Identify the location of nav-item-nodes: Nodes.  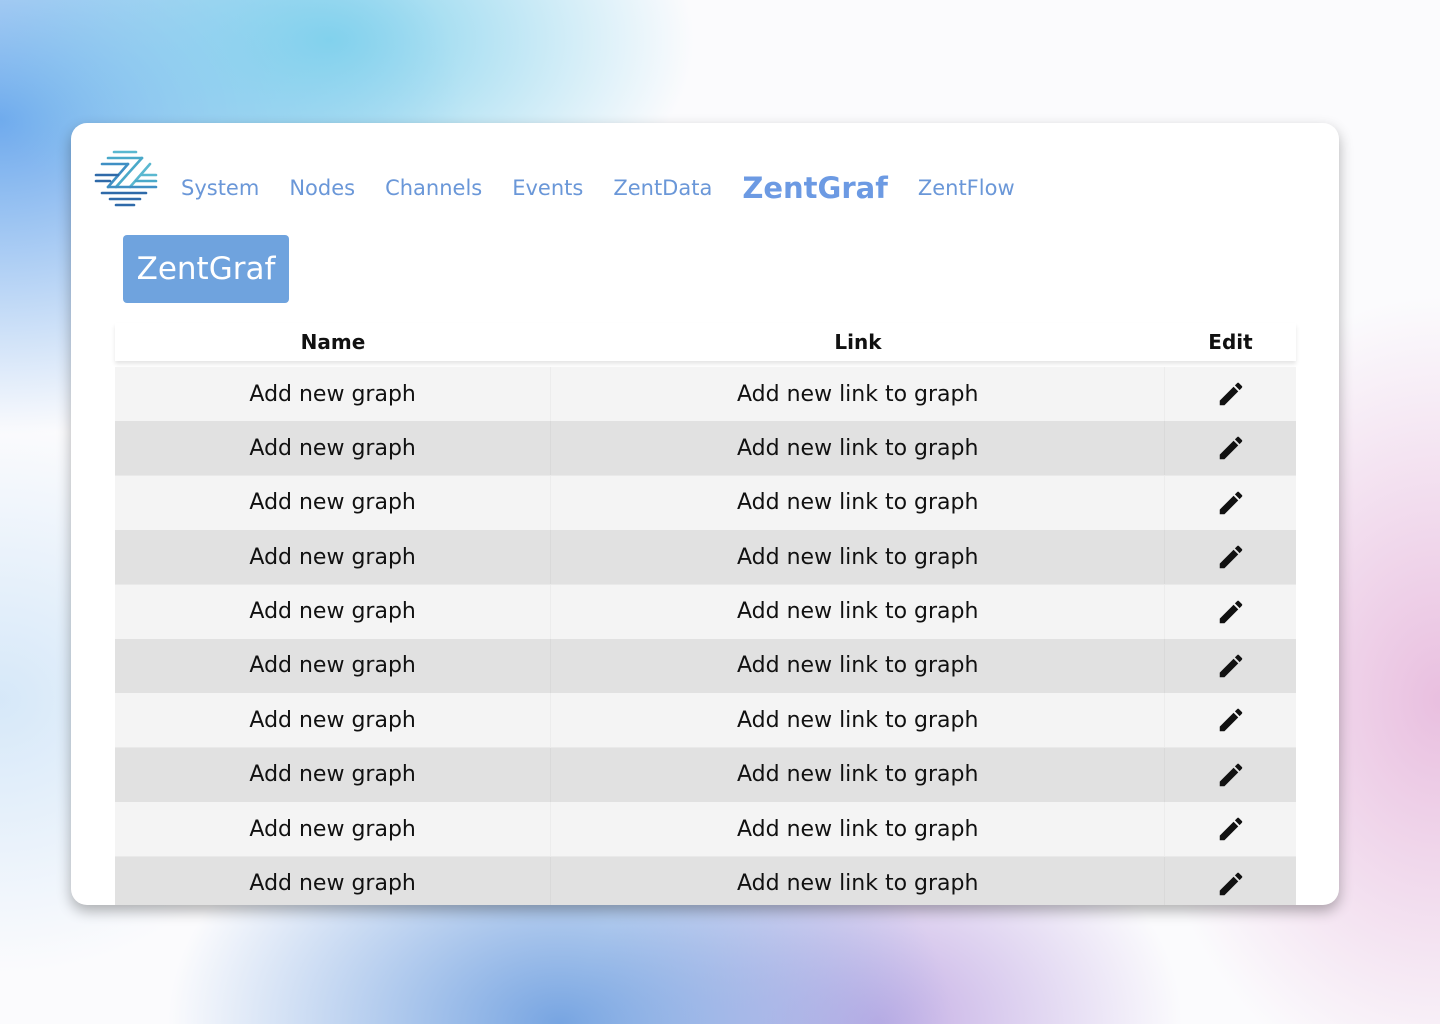
(322, 188).